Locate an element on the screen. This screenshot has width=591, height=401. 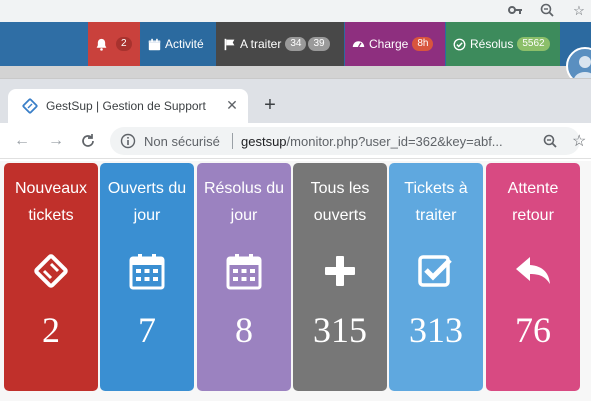
reply-icon is located at coordinates (533, 271).